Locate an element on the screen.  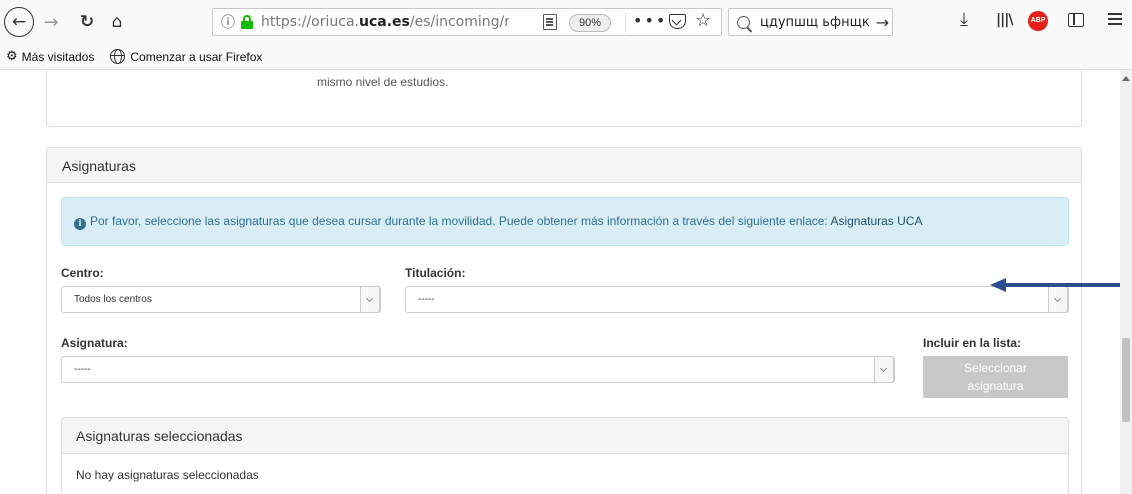
scrollbar-thumb is located at coordinates (1126, 380).